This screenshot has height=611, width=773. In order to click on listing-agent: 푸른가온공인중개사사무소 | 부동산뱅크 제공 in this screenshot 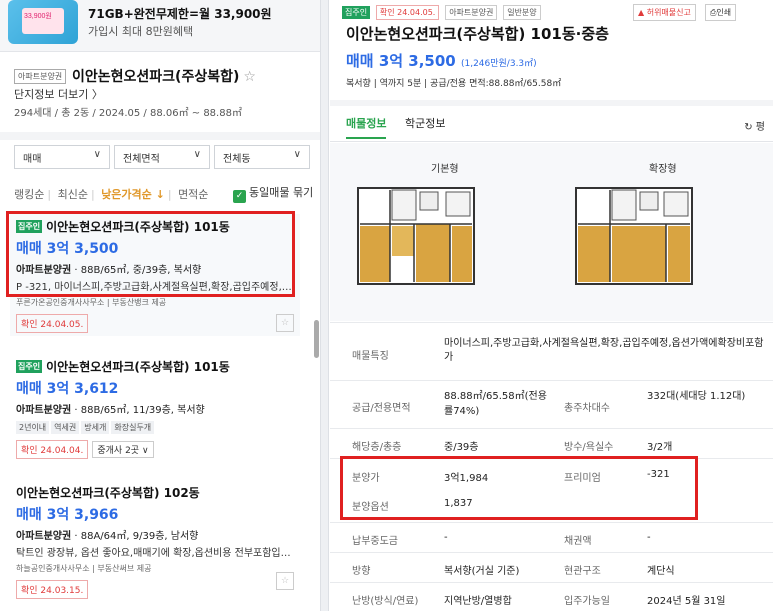, I will do `click(91, 302)`.